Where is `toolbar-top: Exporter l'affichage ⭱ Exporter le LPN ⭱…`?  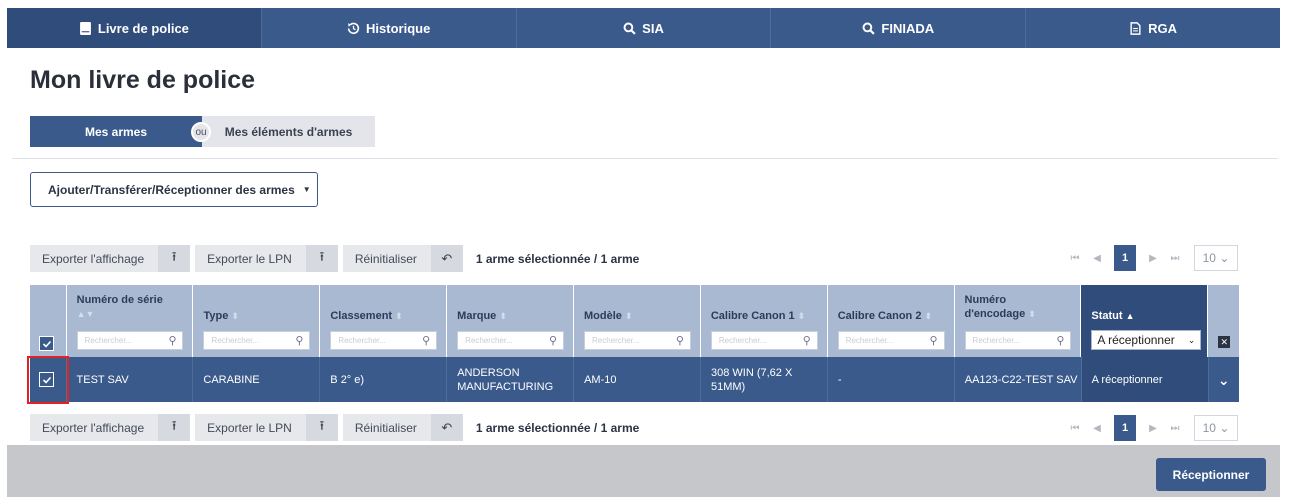 toolbar-top: Exporter l'affichage ⭱ Exporter le LPN ⭱… is located at coordinates (334, 258).